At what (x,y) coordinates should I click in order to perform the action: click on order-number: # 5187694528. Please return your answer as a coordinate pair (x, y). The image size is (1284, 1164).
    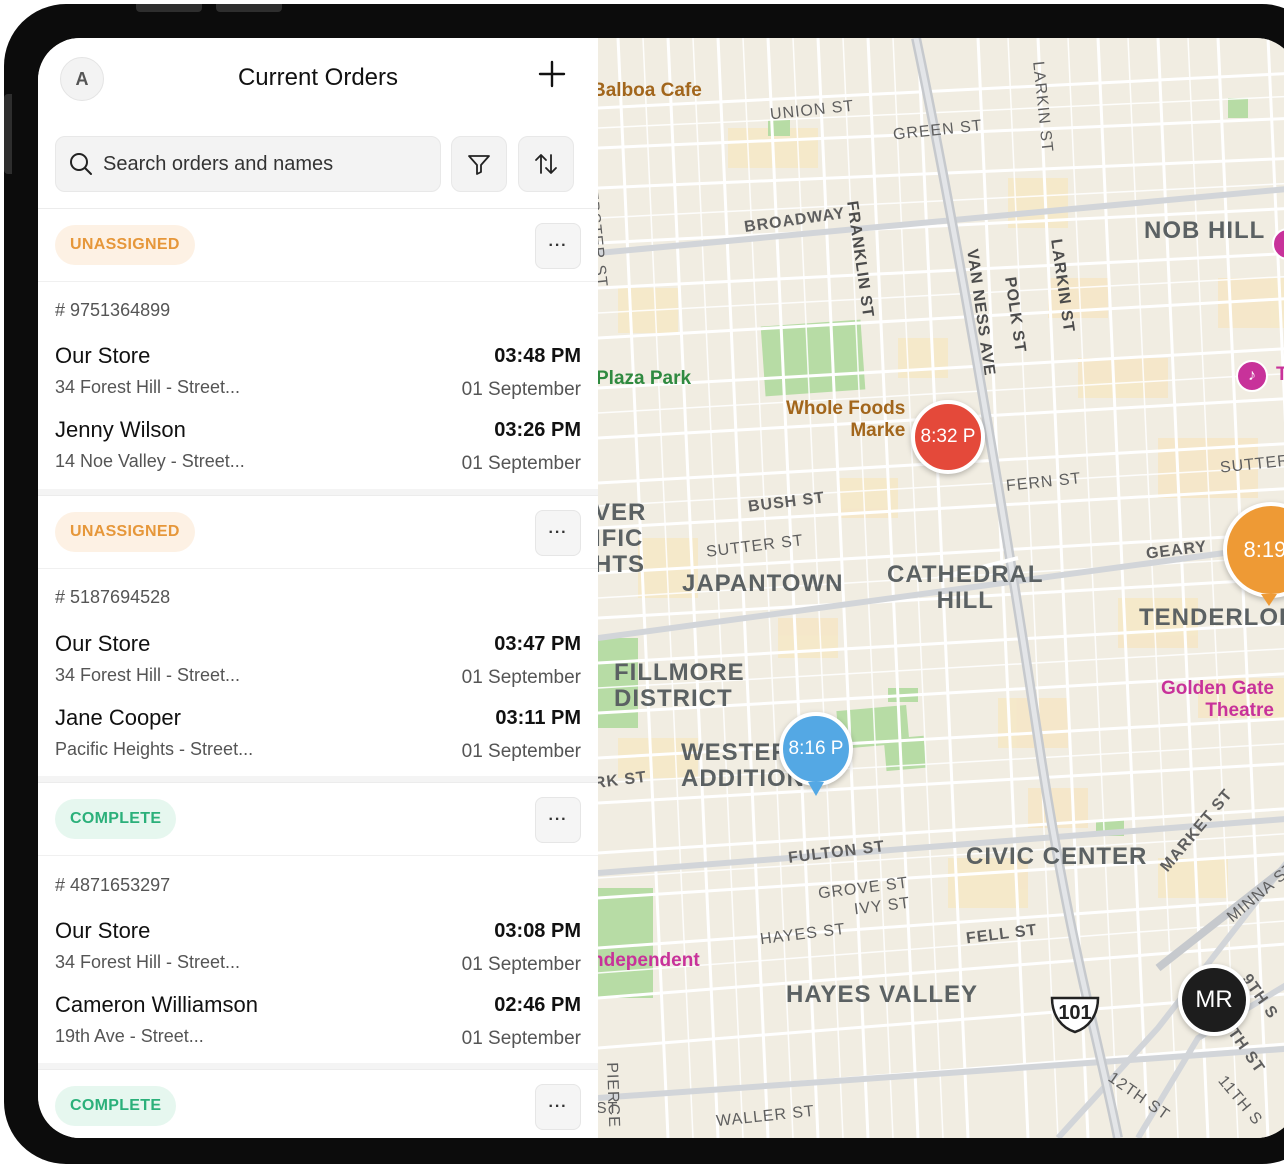
    Looking at the image, I should click on (113, 597).